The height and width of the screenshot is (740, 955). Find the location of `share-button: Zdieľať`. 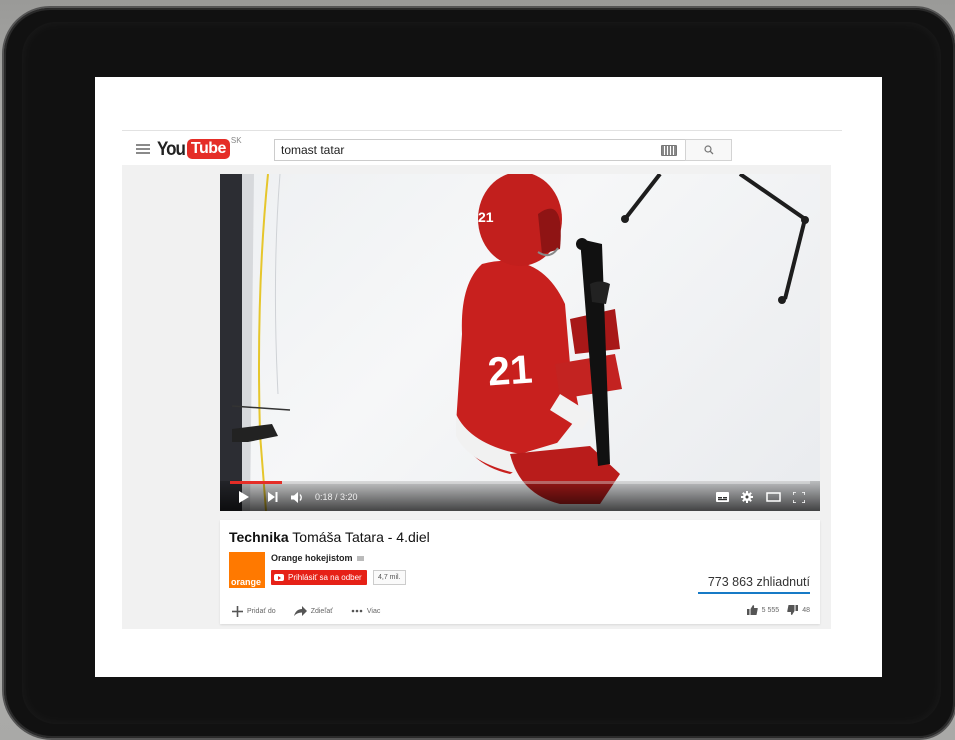

share-button: Zdieľať is located at coordinates (313, 611).